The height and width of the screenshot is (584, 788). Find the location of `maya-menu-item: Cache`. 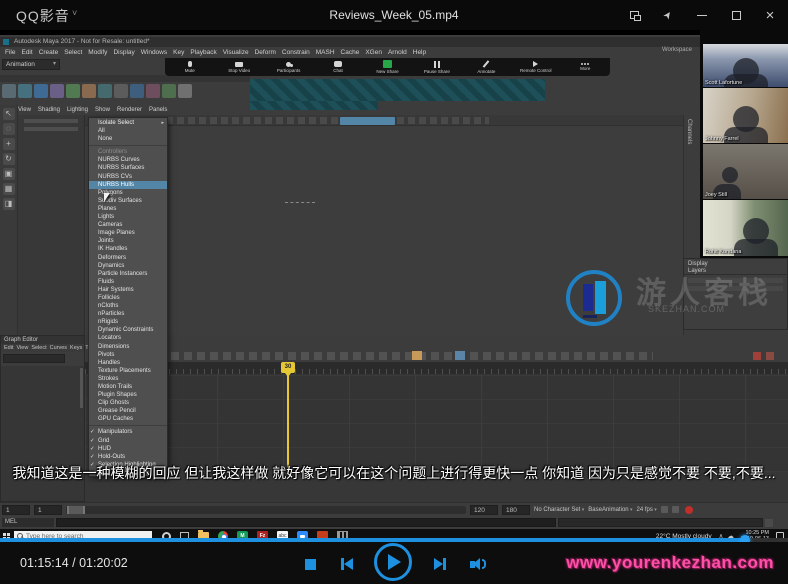

maya-menu-item: Cache is located at coordinates (350, 52).